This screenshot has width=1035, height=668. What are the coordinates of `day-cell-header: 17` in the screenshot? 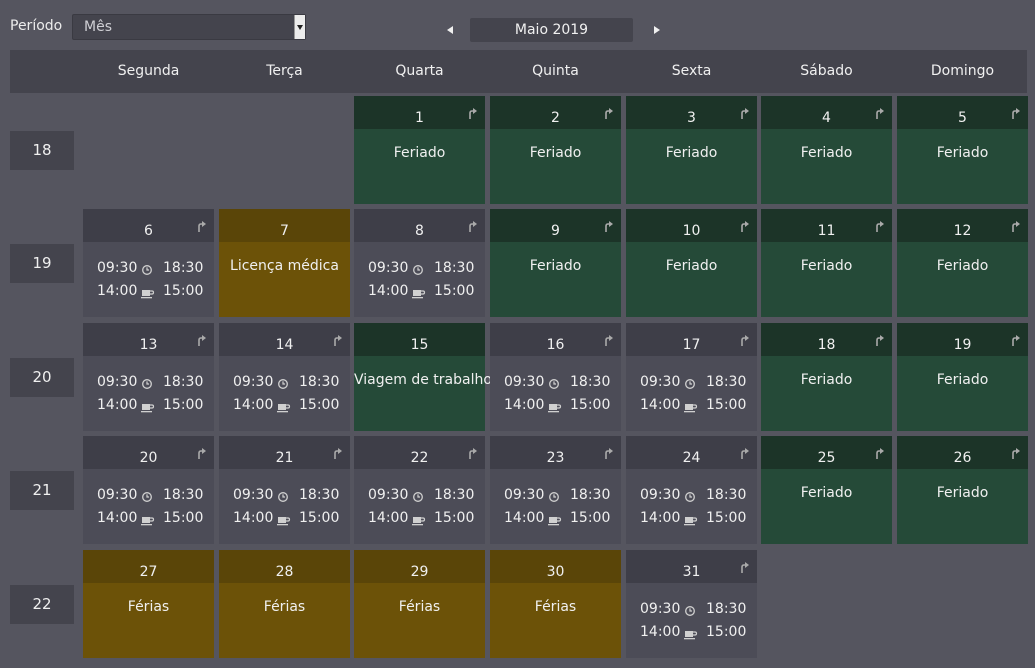 It's located at (691, 339).